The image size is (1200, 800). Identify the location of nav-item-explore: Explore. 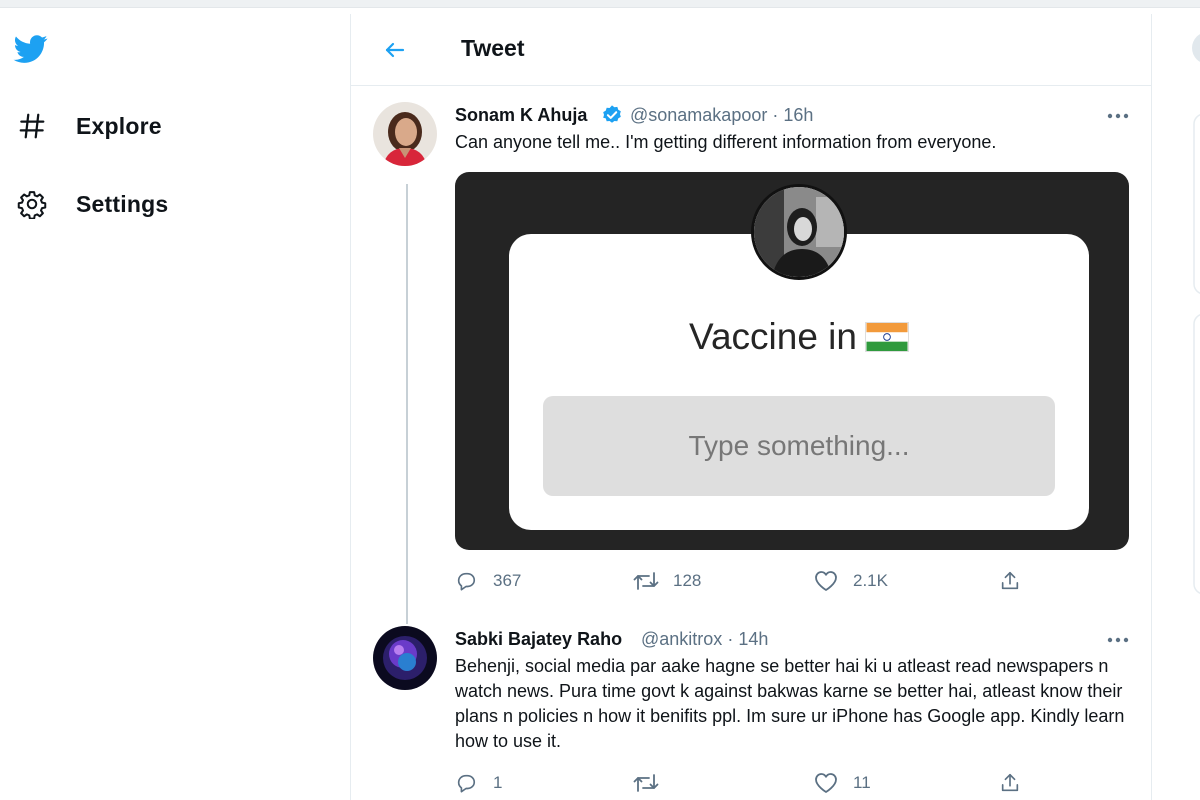
(88, 126).